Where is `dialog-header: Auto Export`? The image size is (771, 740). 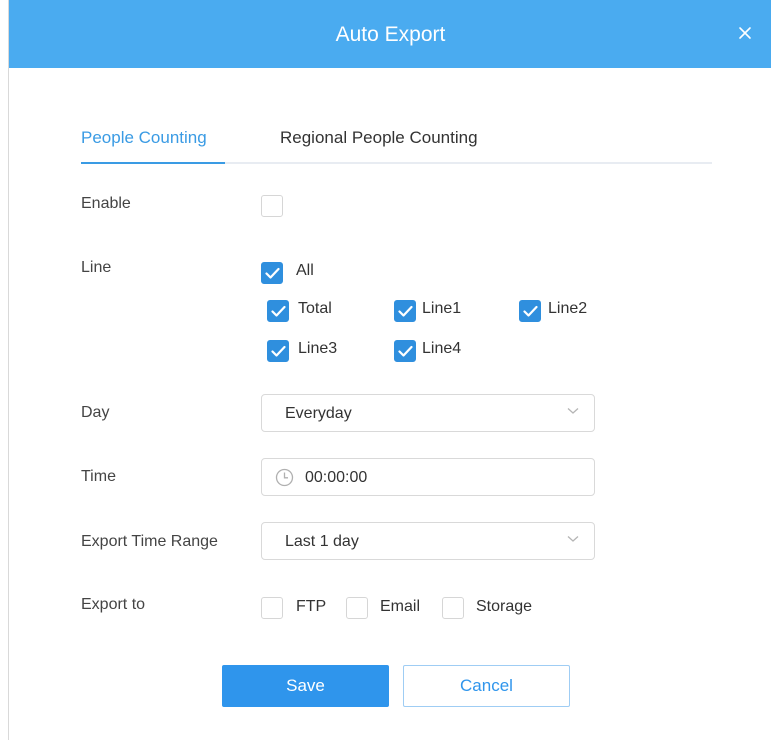
dialog-header: Auto Export is located at coordinates (390, 34).